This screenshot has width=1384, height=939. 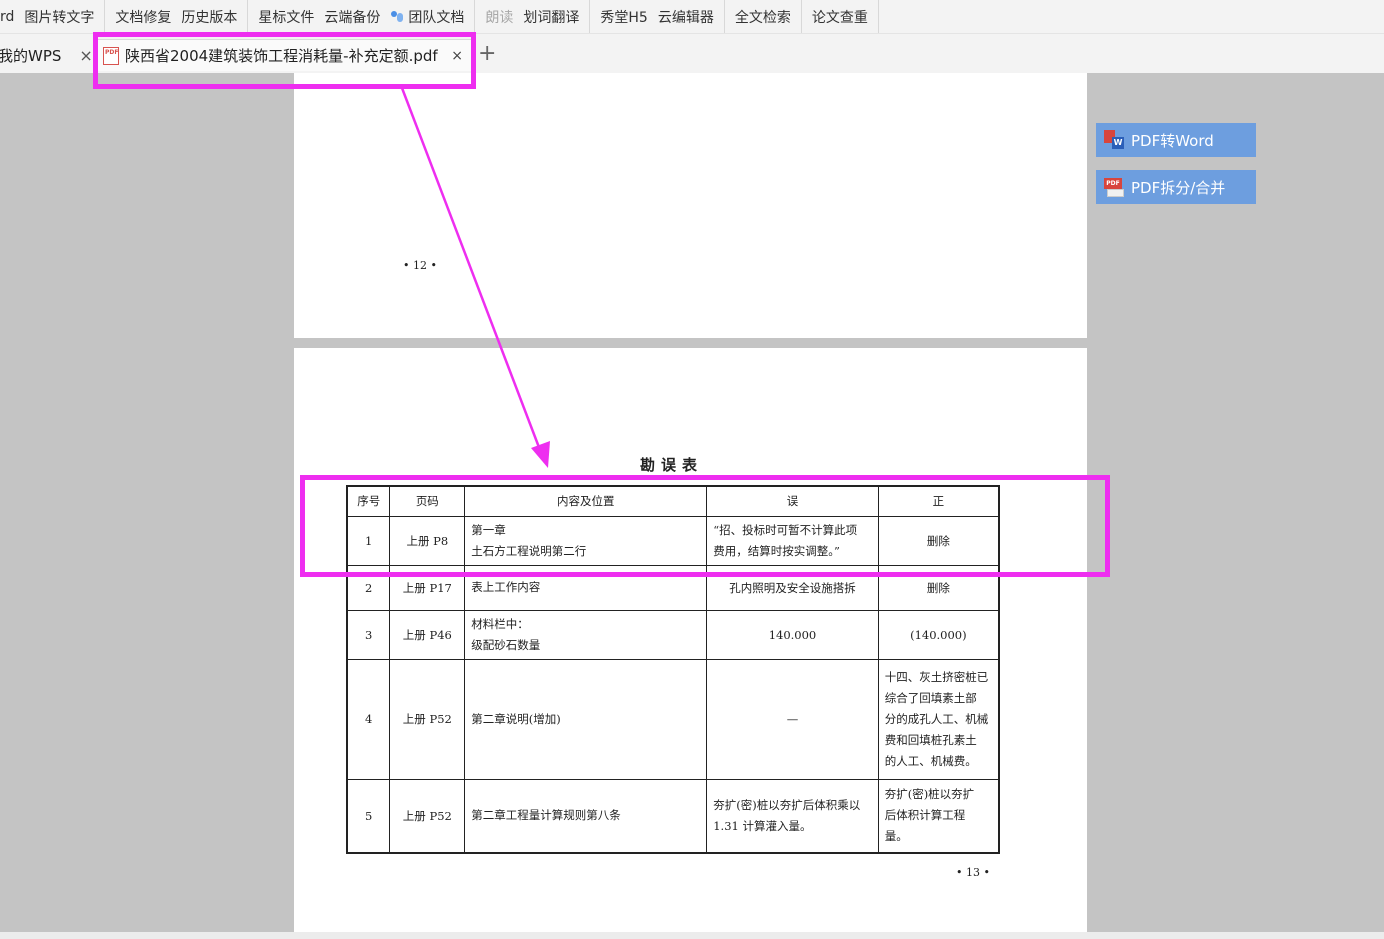 I want to click on page-number: • 12 •, so click(x=420, y=265).